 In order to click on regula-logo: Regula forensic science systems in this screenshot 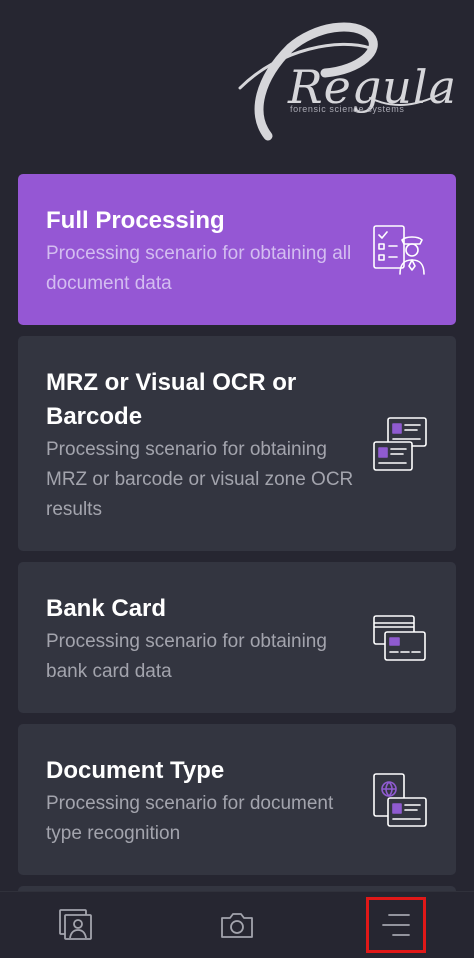, I will do `click(338, 80)`.